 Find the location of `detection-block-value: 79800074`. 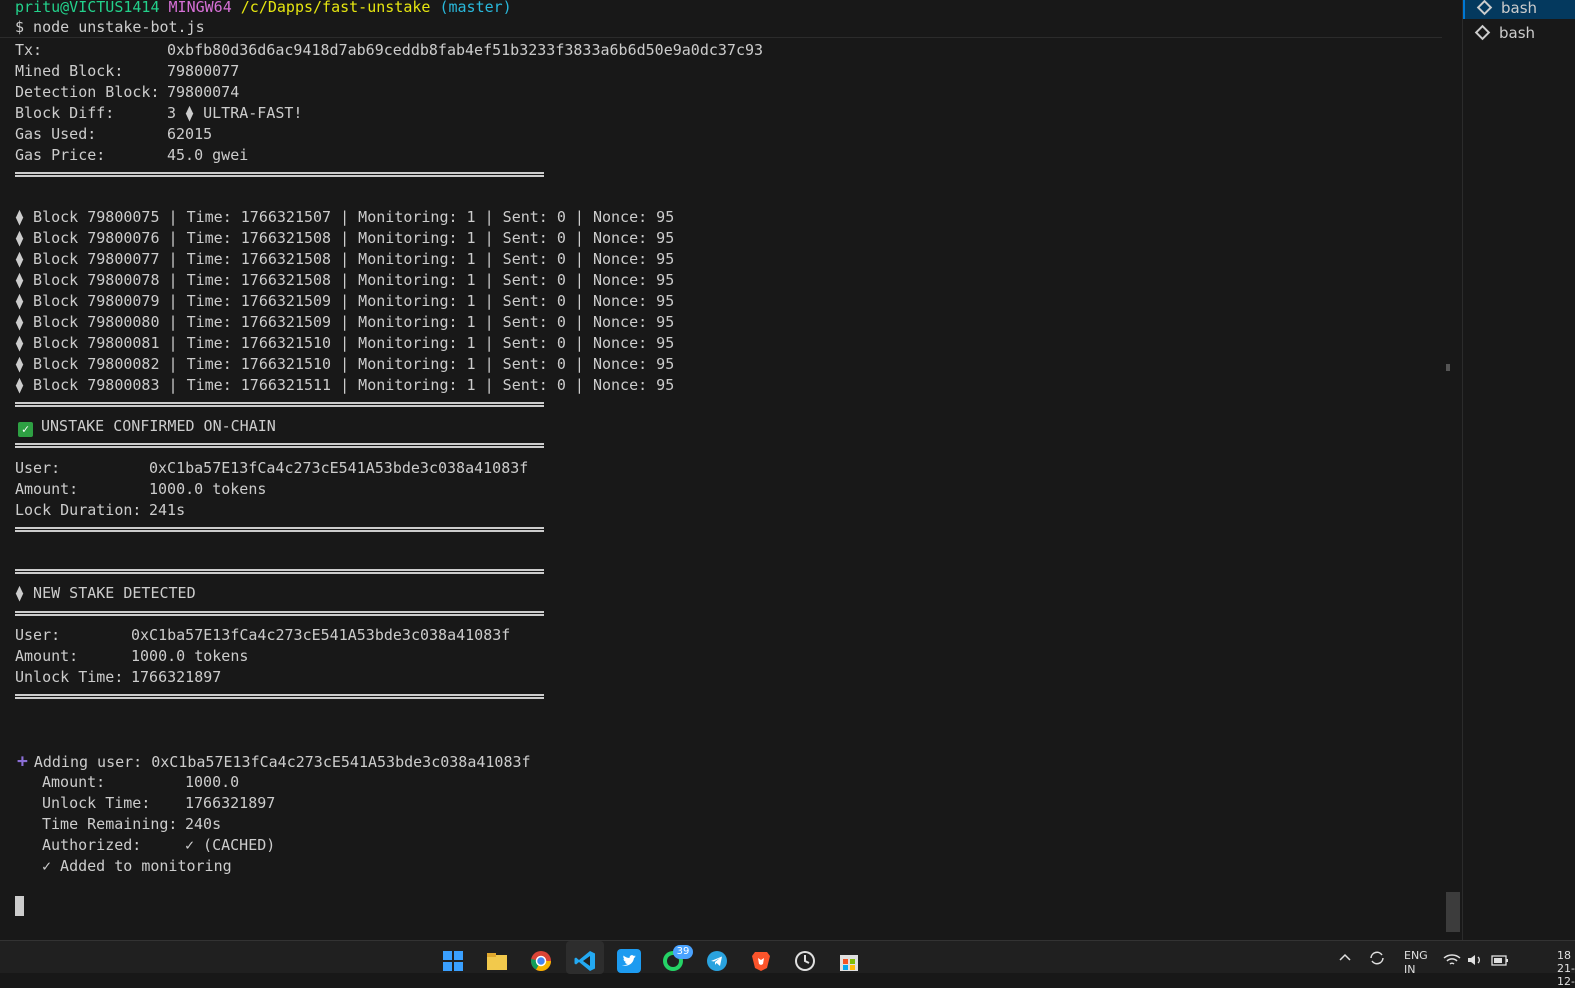

detection-block-value: 79800074 is located at coordinates (203, 92).